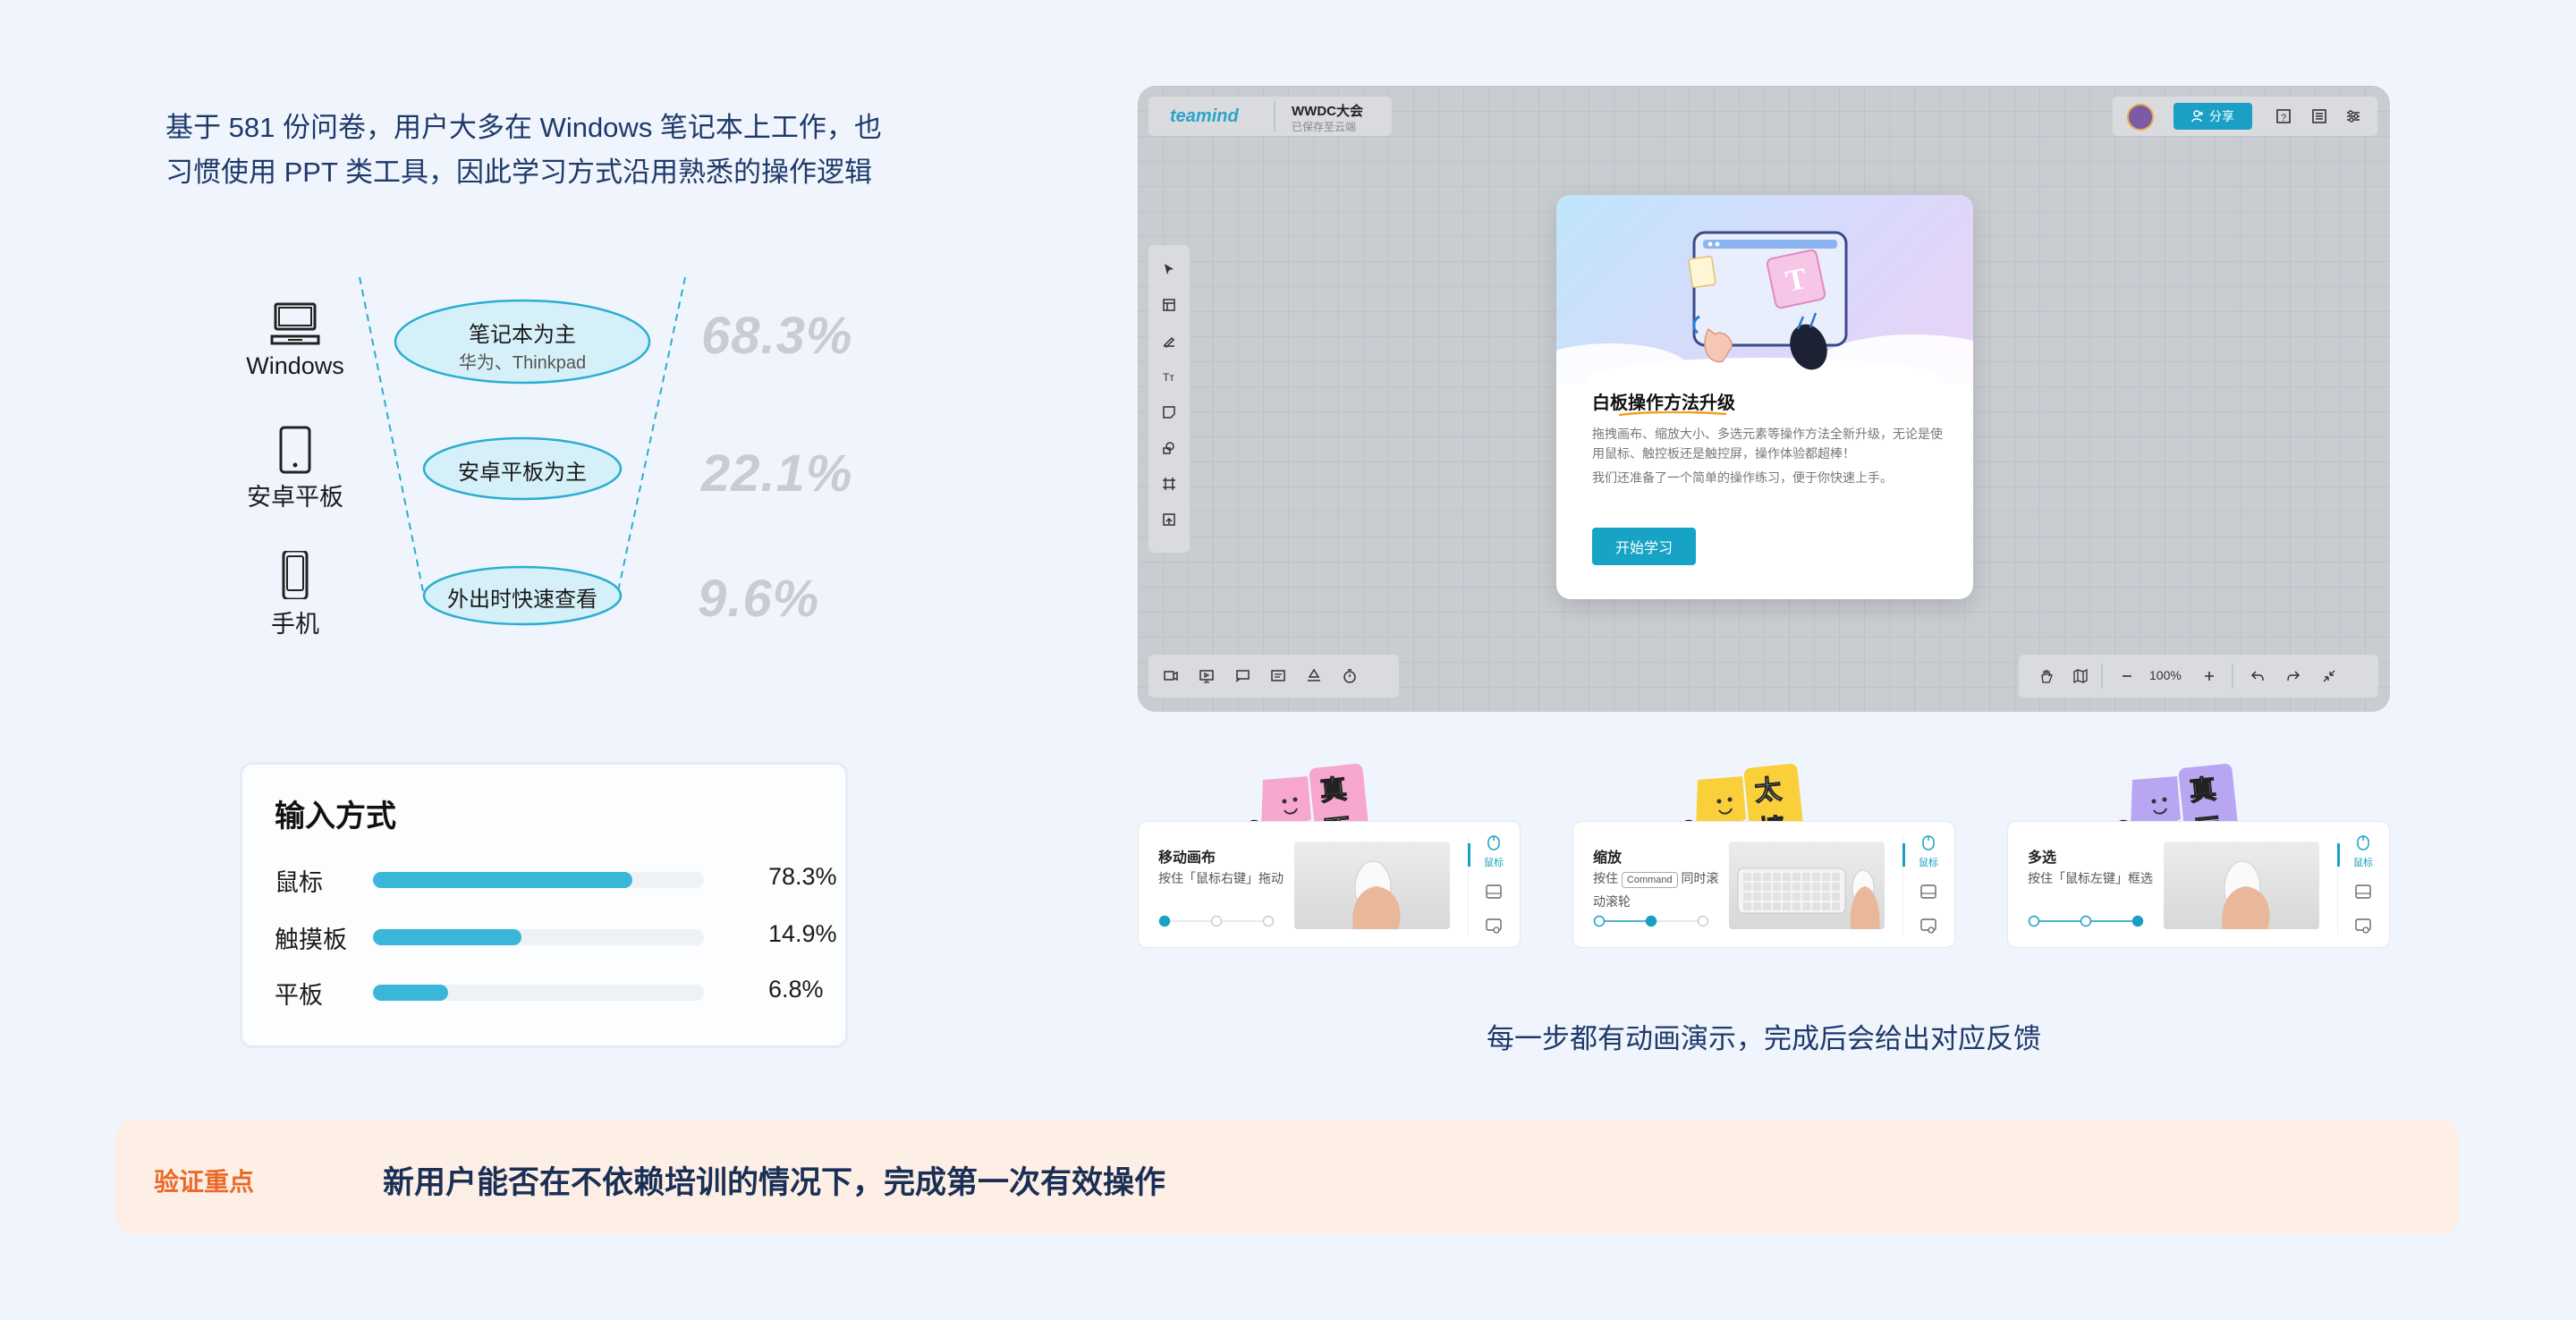 The image size is (2576, 1320). What do you see at coordinates (1663, 403) in the screenshot?
I see `modal-title: 白板操作方法升级` at bounding box center [1663, 403].